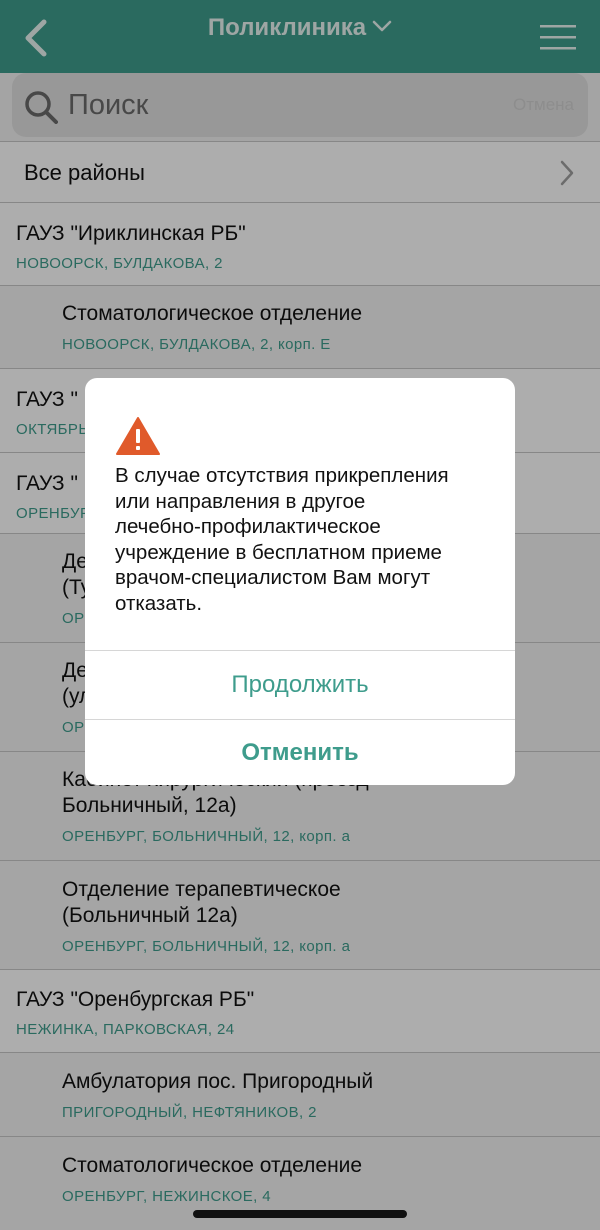 Image resolution: width=600 pixels, height=1230 pixels. Describe the element at coordinates (278, 552) in the screenshot. I see `alert-message-line: учреждение в бесплатном приеме` at that location.